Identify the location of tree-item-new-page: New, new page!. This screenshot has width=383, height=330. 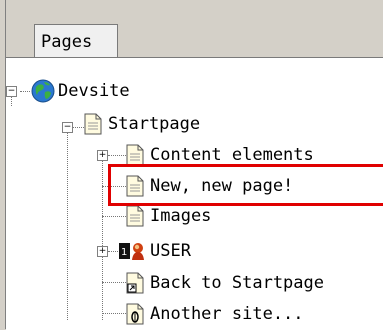
(209, 186).